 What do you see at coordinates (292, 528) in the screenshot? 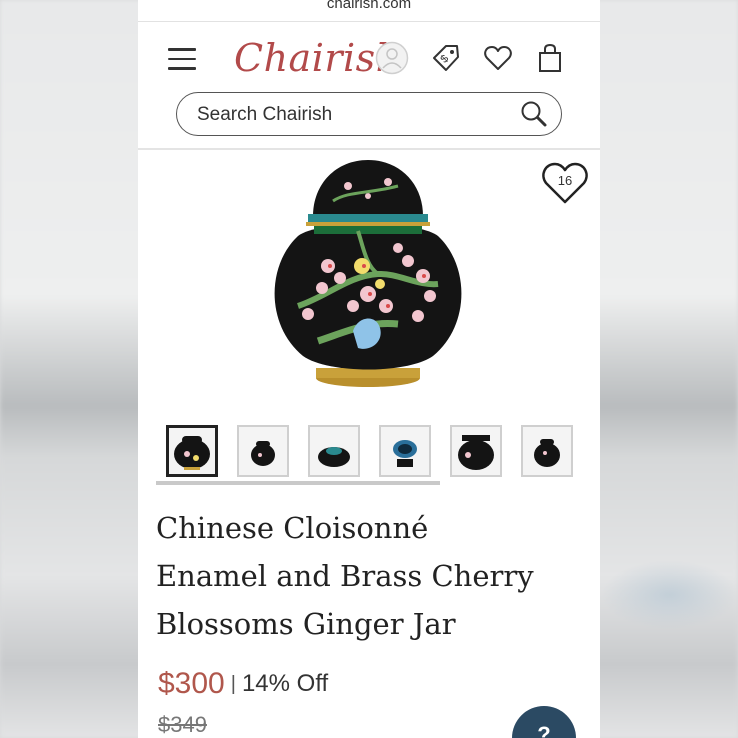
I see `product-title-line: Chinese Cloisonné` at bounding box center [292, 528].